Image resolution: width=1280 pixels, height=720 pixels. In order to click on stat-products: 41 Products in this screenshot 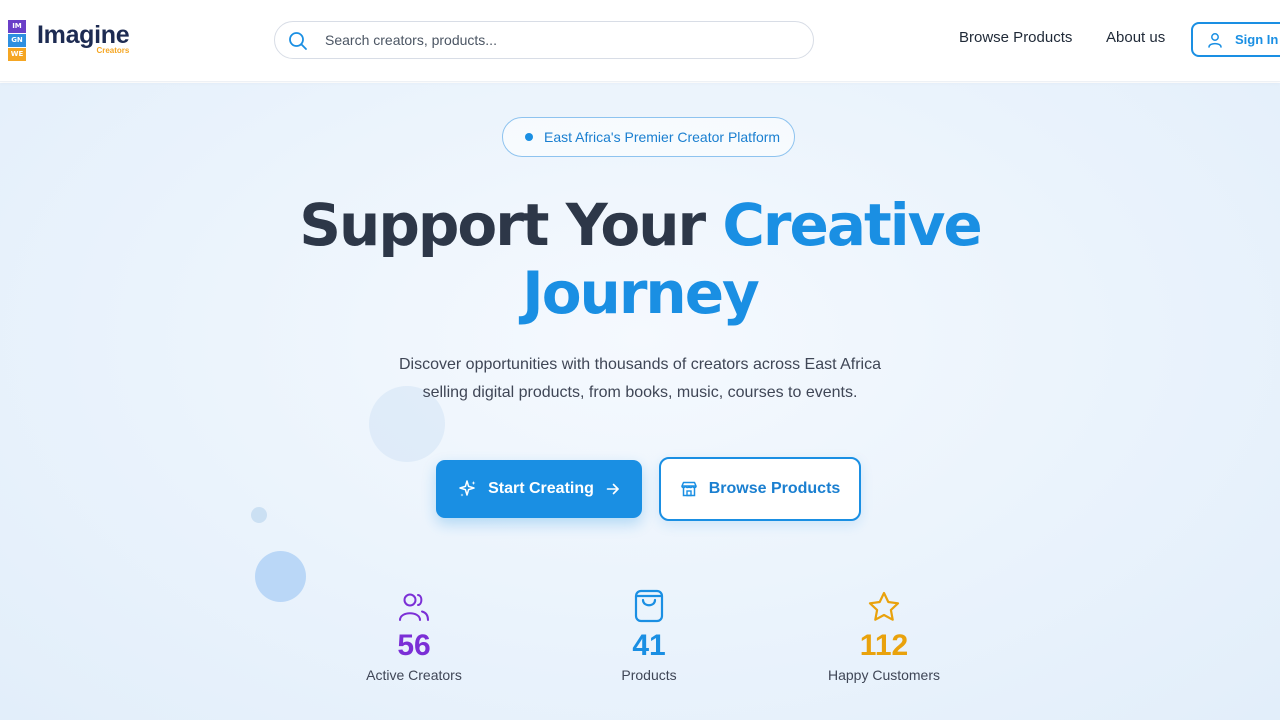, I will do `click(649, 635)`.